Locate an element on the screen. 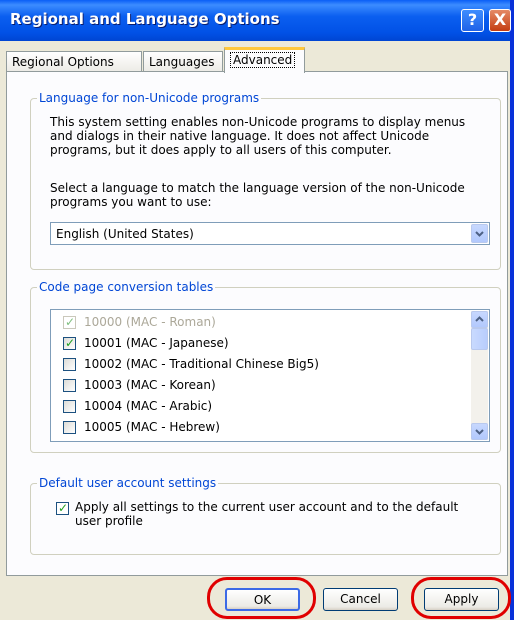 This screenshot has width=514, height=620. scroll-down-button is located at coordinates (479, 431).